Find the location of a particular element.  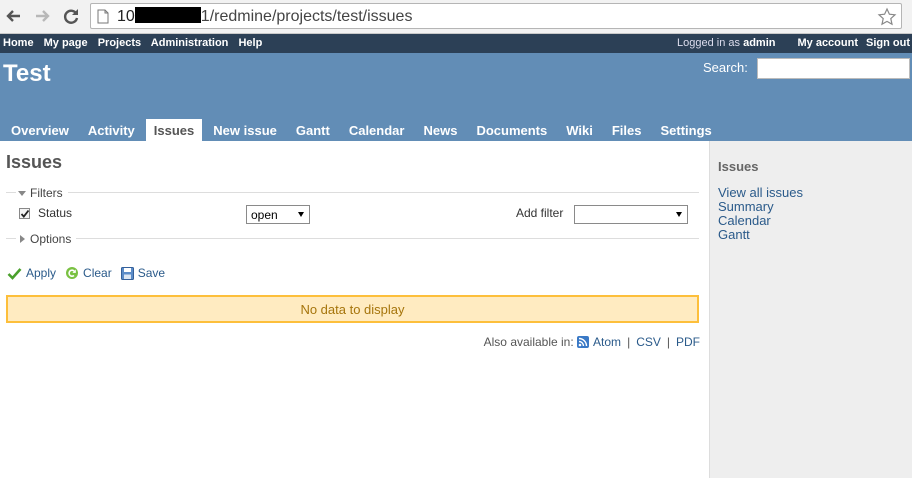

status-select-value: open is located at coordinates (264, 215).